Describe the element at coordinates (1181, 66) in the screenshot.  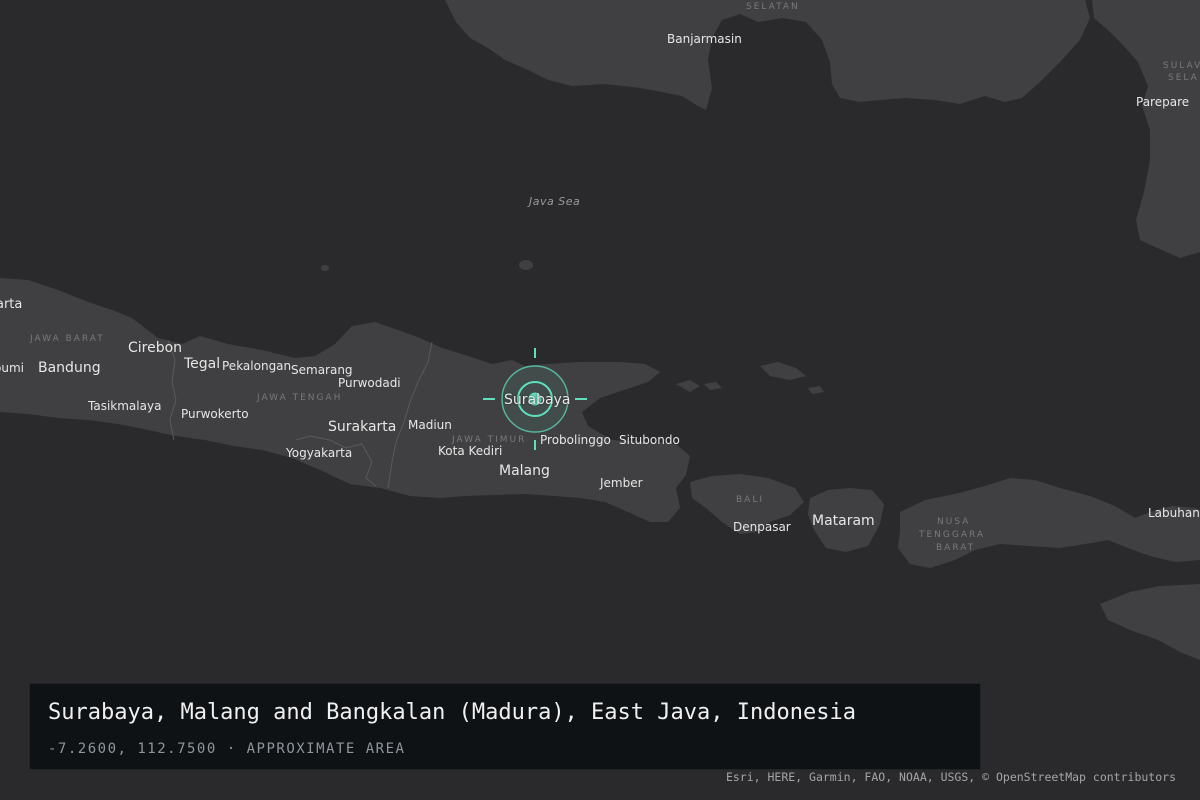
I see `region-label-sulawesi: SULAV` at that location.